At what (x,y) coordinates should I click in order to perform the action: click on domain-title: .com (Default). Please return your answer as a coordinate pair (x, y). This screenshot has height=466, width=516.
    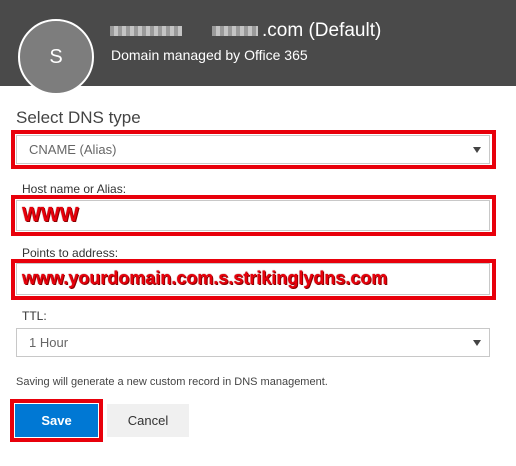
    Looking at the image, I should click on (245, 31).